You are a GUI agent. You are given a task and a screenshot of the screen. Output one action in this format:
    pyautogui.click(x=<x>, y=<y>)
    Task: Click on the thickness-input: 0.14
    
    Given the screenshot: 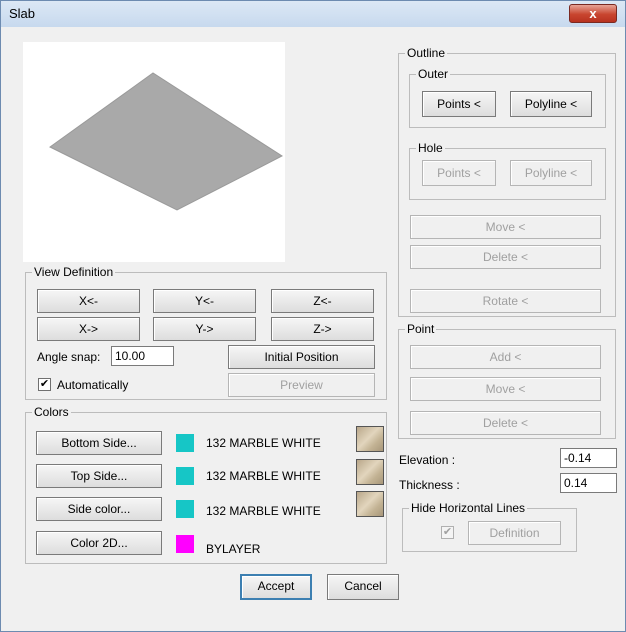 What is the action you would take?
    pyautogui.click(x=588, y=483)
    